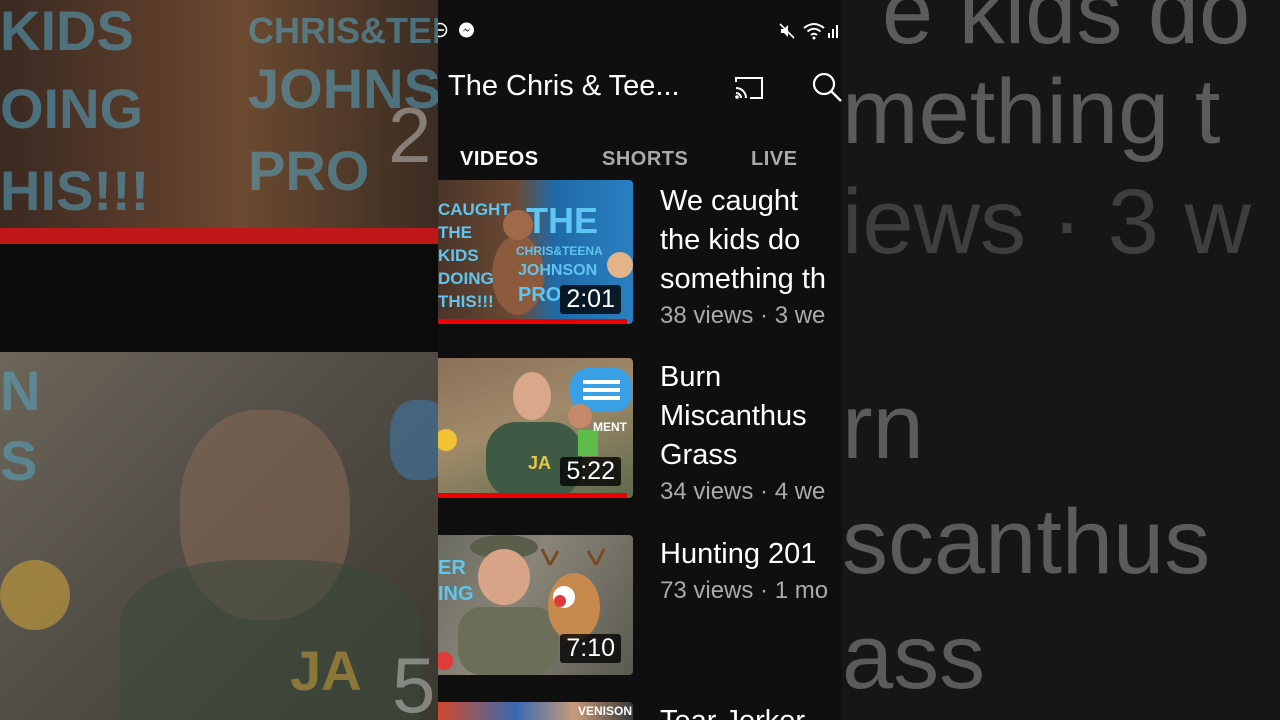 The height and width of the screenshot is (720, 1280). I want to click on thumbnail-caption: CAUGHT THE KIDS DOING THIS!!!, so click(474, 255).